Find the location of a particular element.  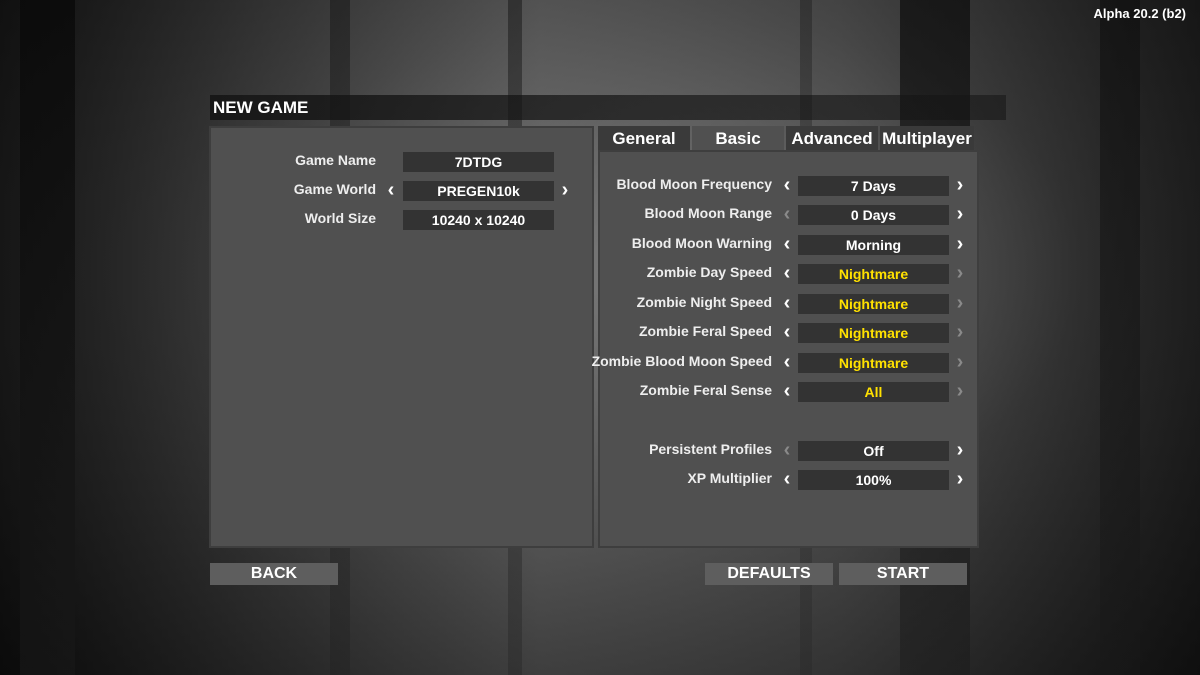

page-title: NEW GAME is located at coordinates (608, 107).